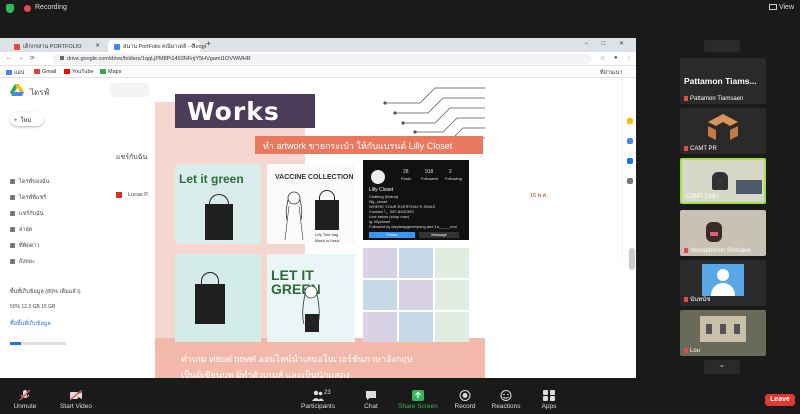  I want to click on shield-icon, so click(10, 8).